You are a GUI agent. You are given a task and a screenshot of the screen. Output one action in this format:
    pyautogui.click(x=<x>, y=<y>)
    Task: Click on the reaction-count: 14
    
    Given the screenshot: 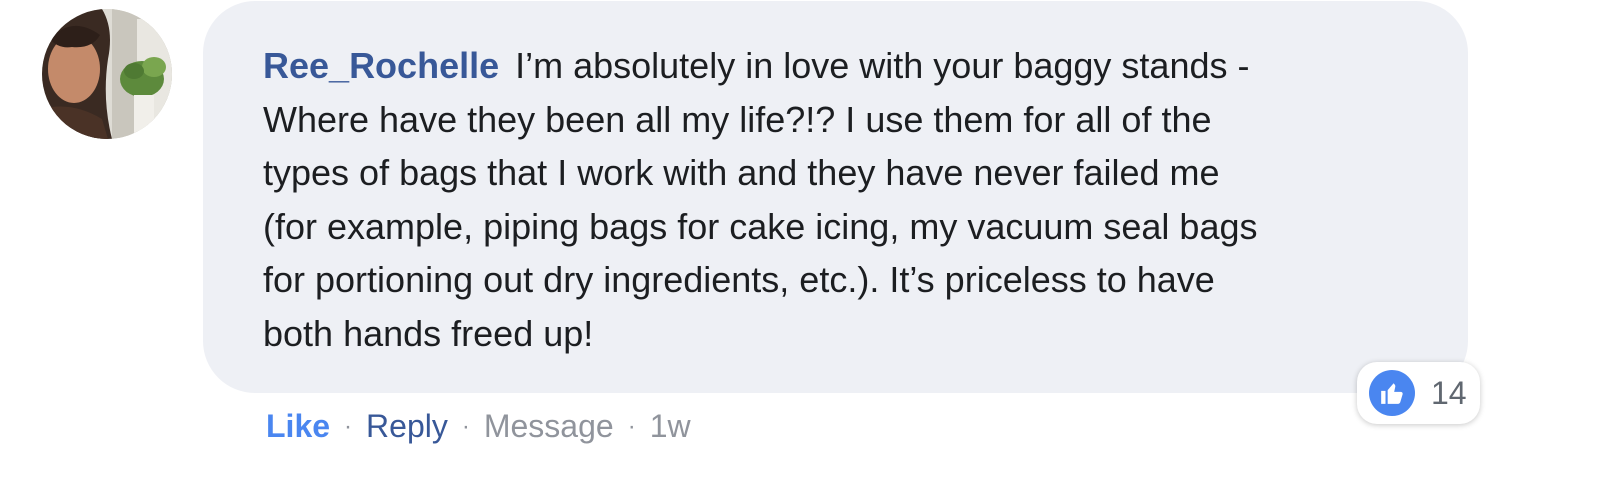 What is the action you would take?
    pyautogui.click(x=1449, y=392)
    